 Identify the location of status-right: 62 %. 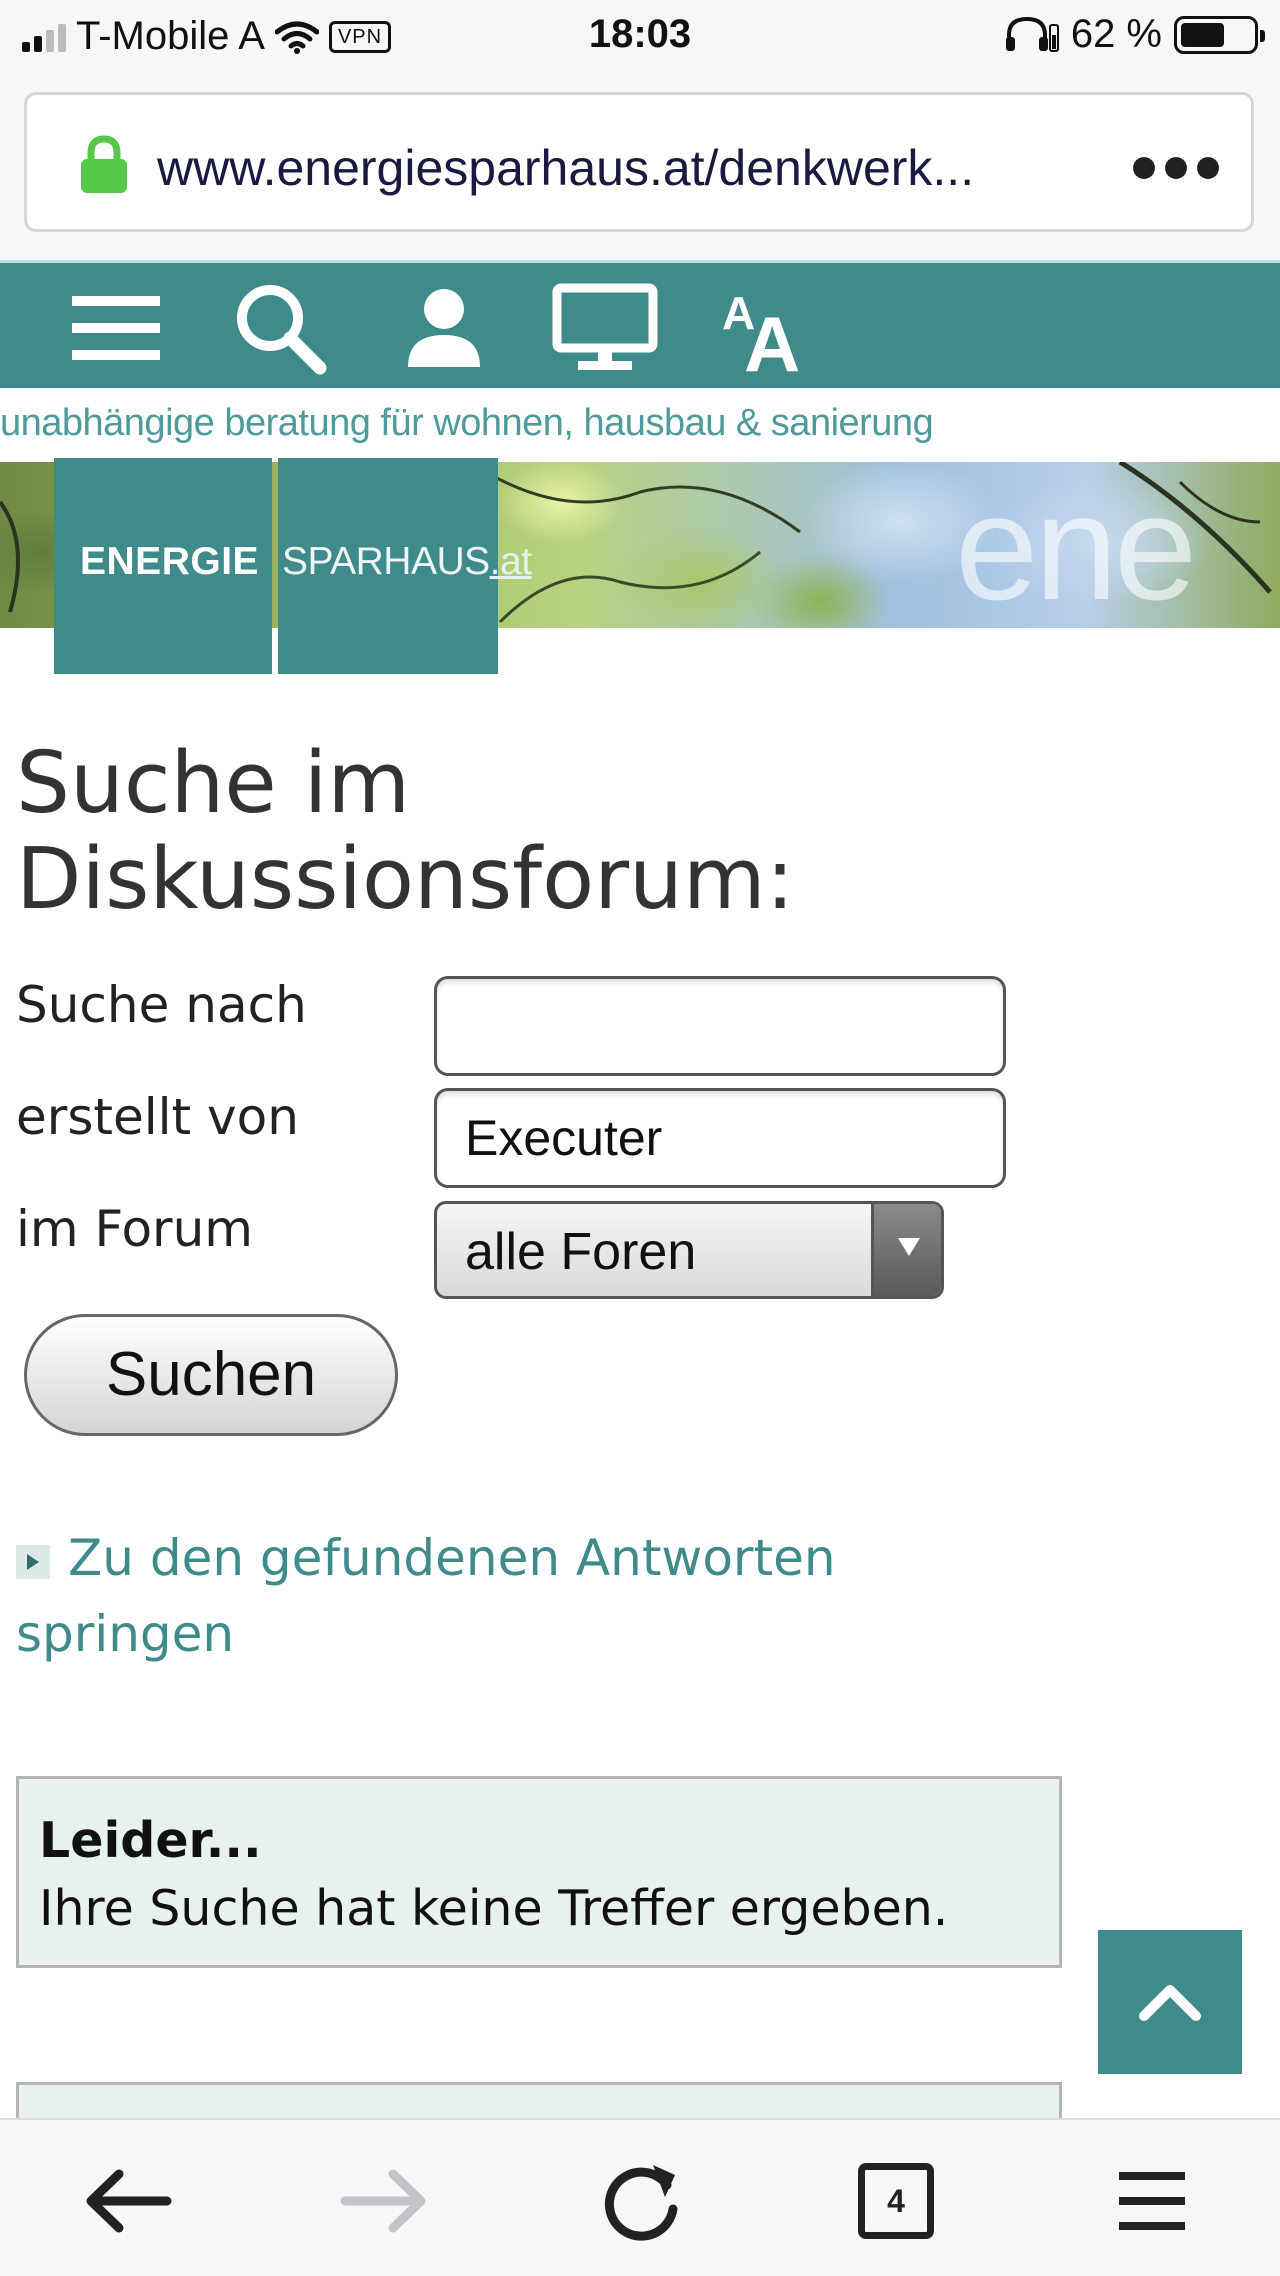
(1134, 34).